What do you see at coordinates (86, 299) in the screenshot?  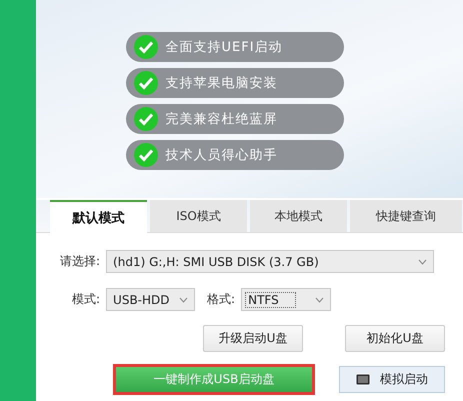 I see `field-label: 模式:` at bounding box center [86, 299].